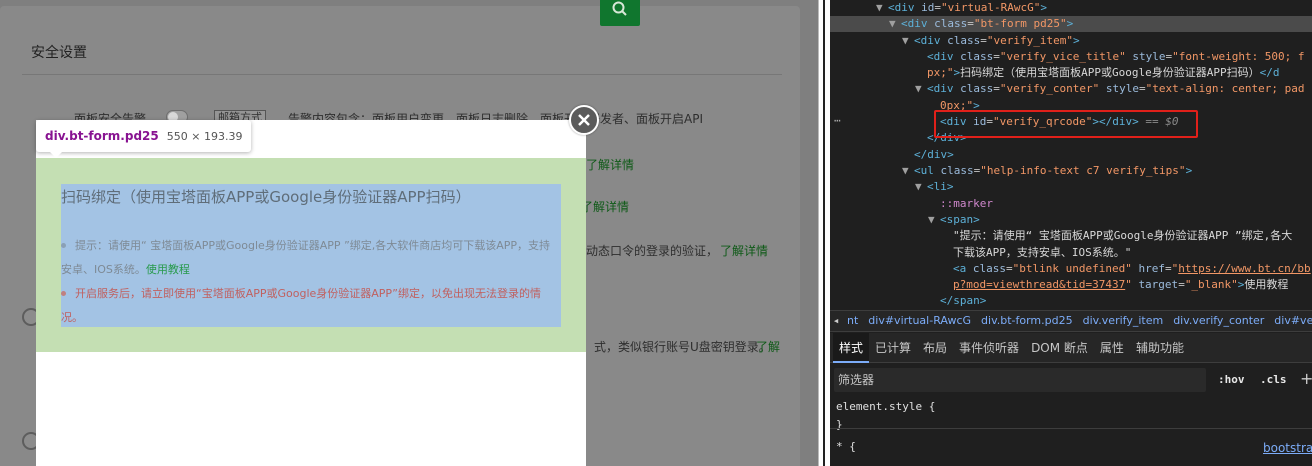 This screenshot has height=466, width=1312. Describe the element at coordinates (989, 348) in the screenshot. I see `styles-tab: 事件侦听器` at that location.